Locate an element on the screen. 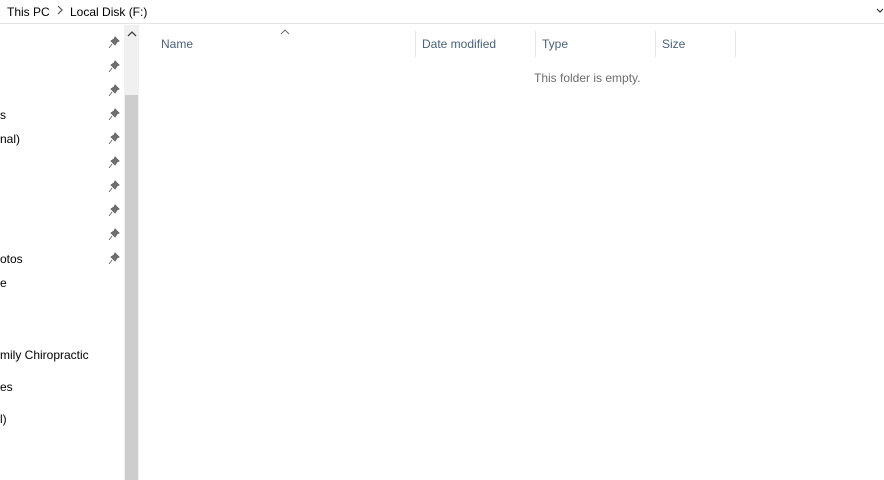 The height and width of the screenshot is (480, 884). breadcrumb-local-disk: Local Disk (F:) is located at coordinates (108, 12).